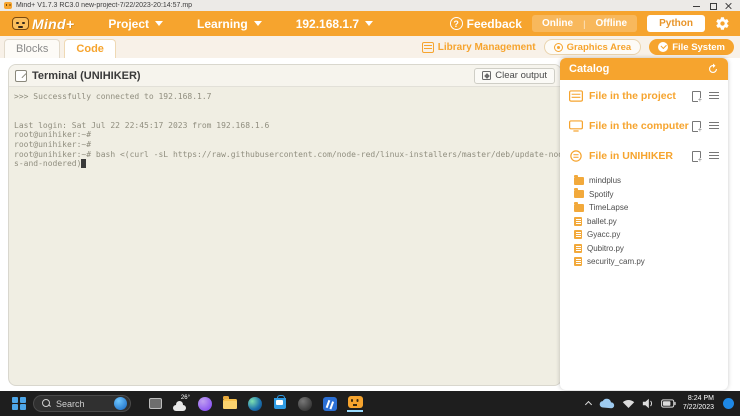 Image resolution: width=740 pixels, height=416 pixels. I want to click on catalog-header: Catalog, so click(644, 69).